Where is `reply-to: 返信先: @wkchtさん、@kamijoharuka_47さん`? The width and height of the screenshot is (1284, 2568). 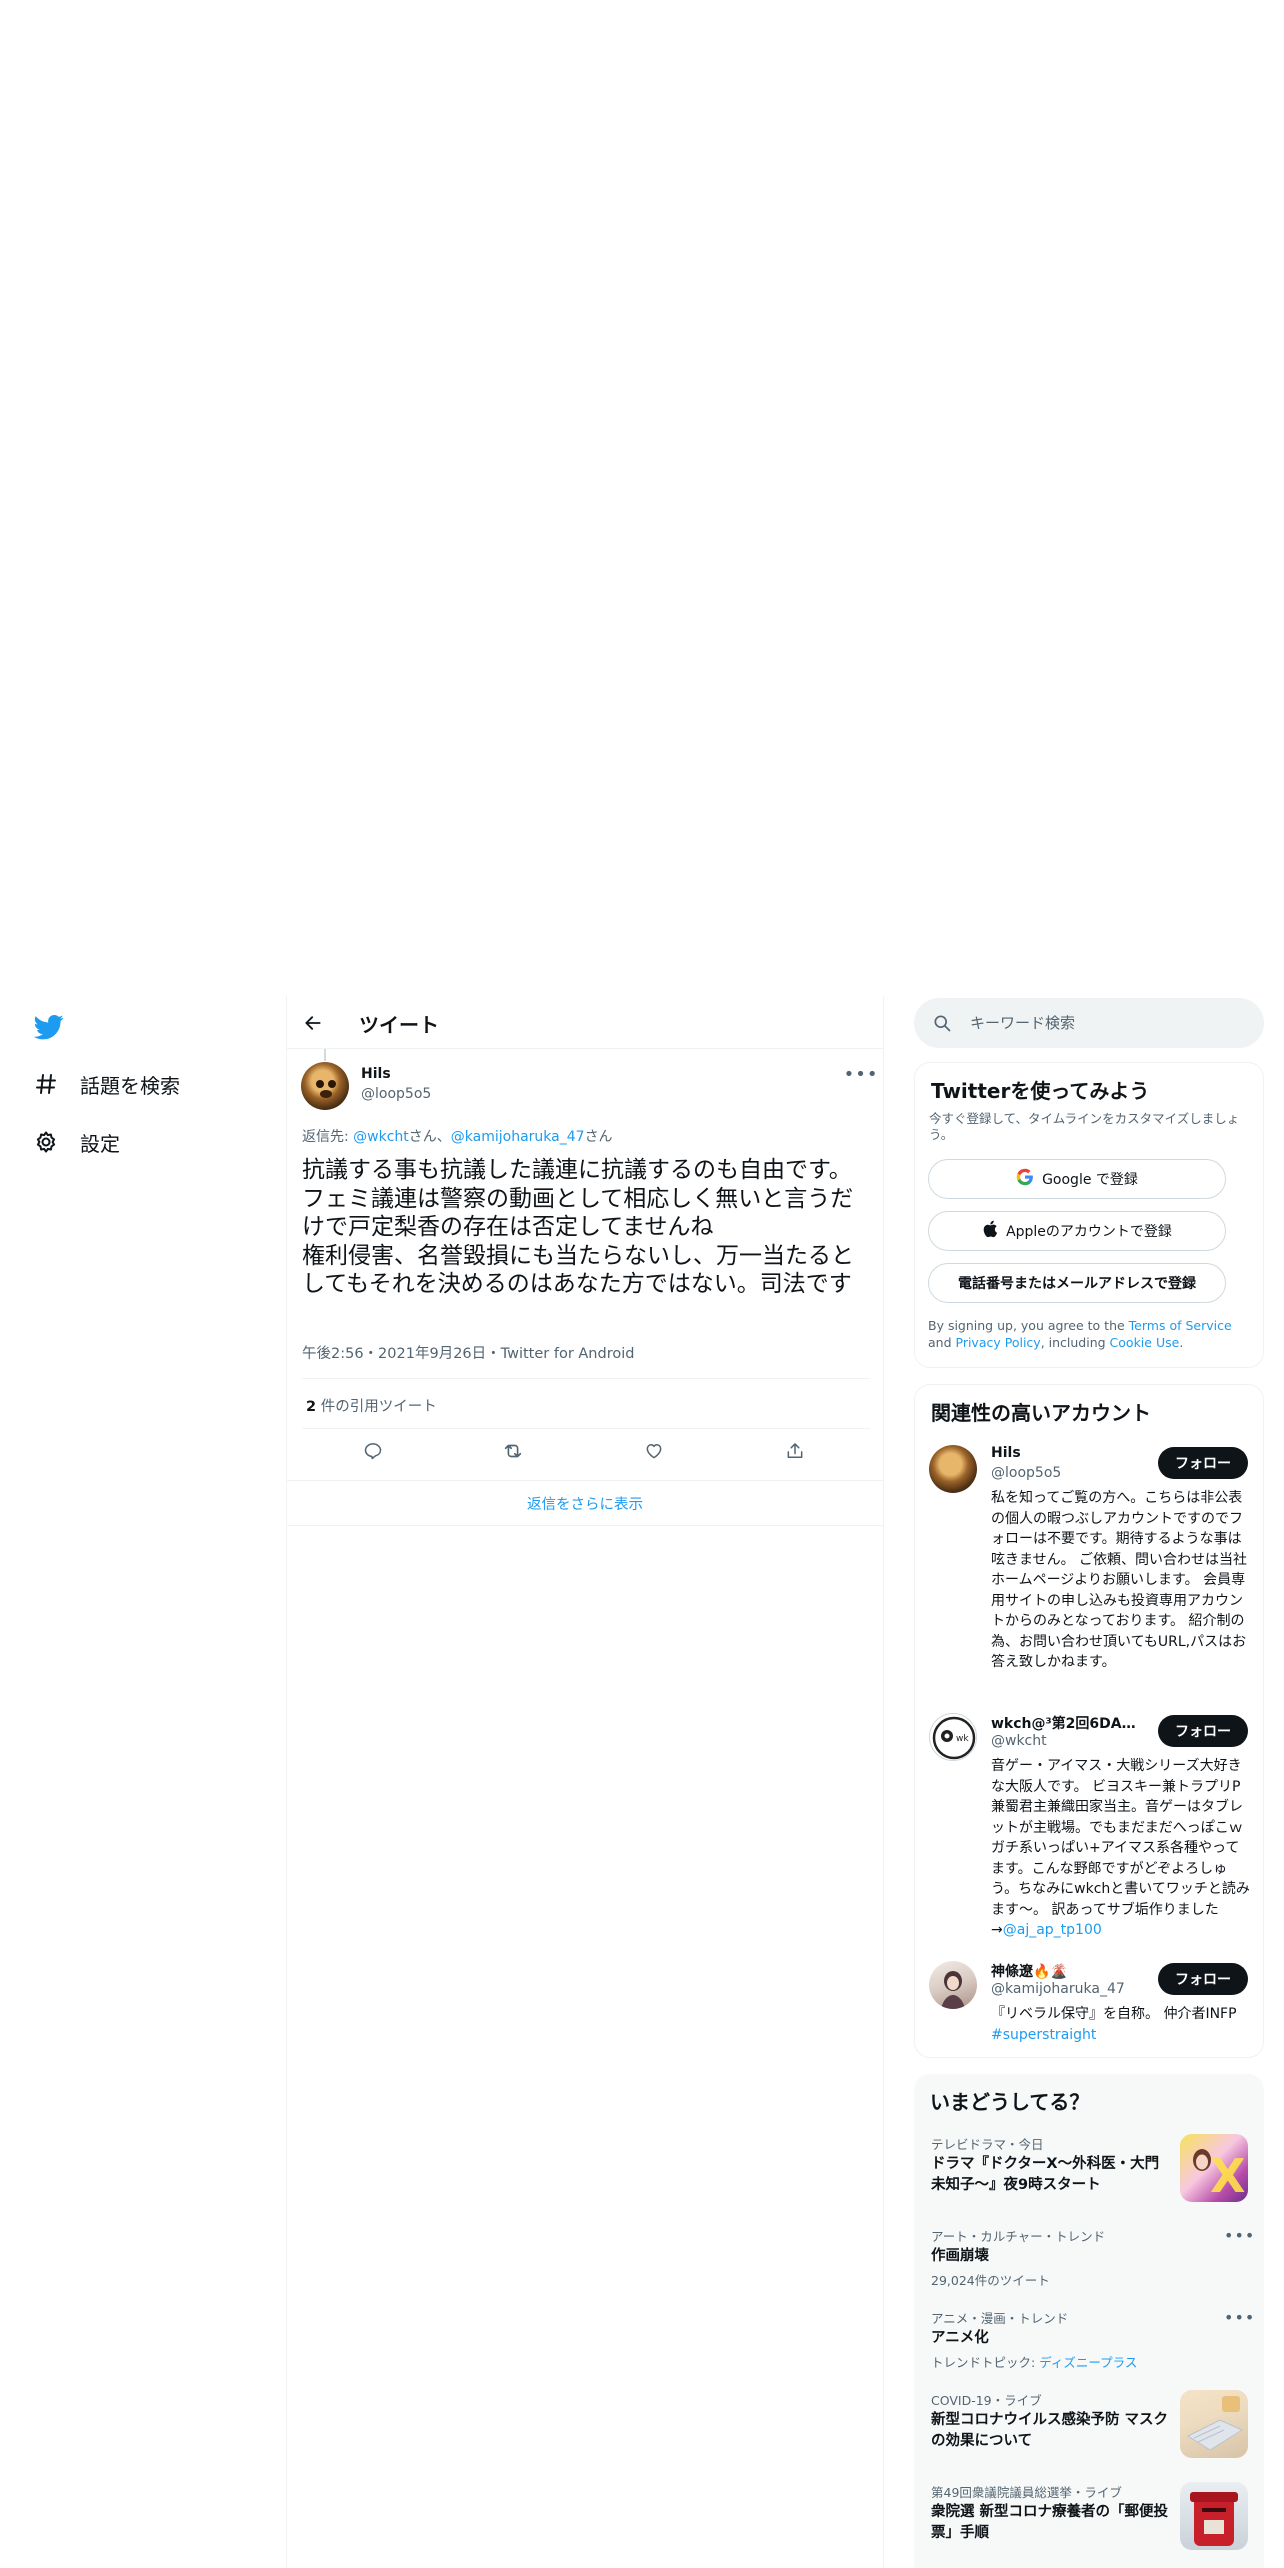
reply-to: 返信先: @wkchtさん、@kamijoharuka_47さん is located at coordinates (457, 1136).